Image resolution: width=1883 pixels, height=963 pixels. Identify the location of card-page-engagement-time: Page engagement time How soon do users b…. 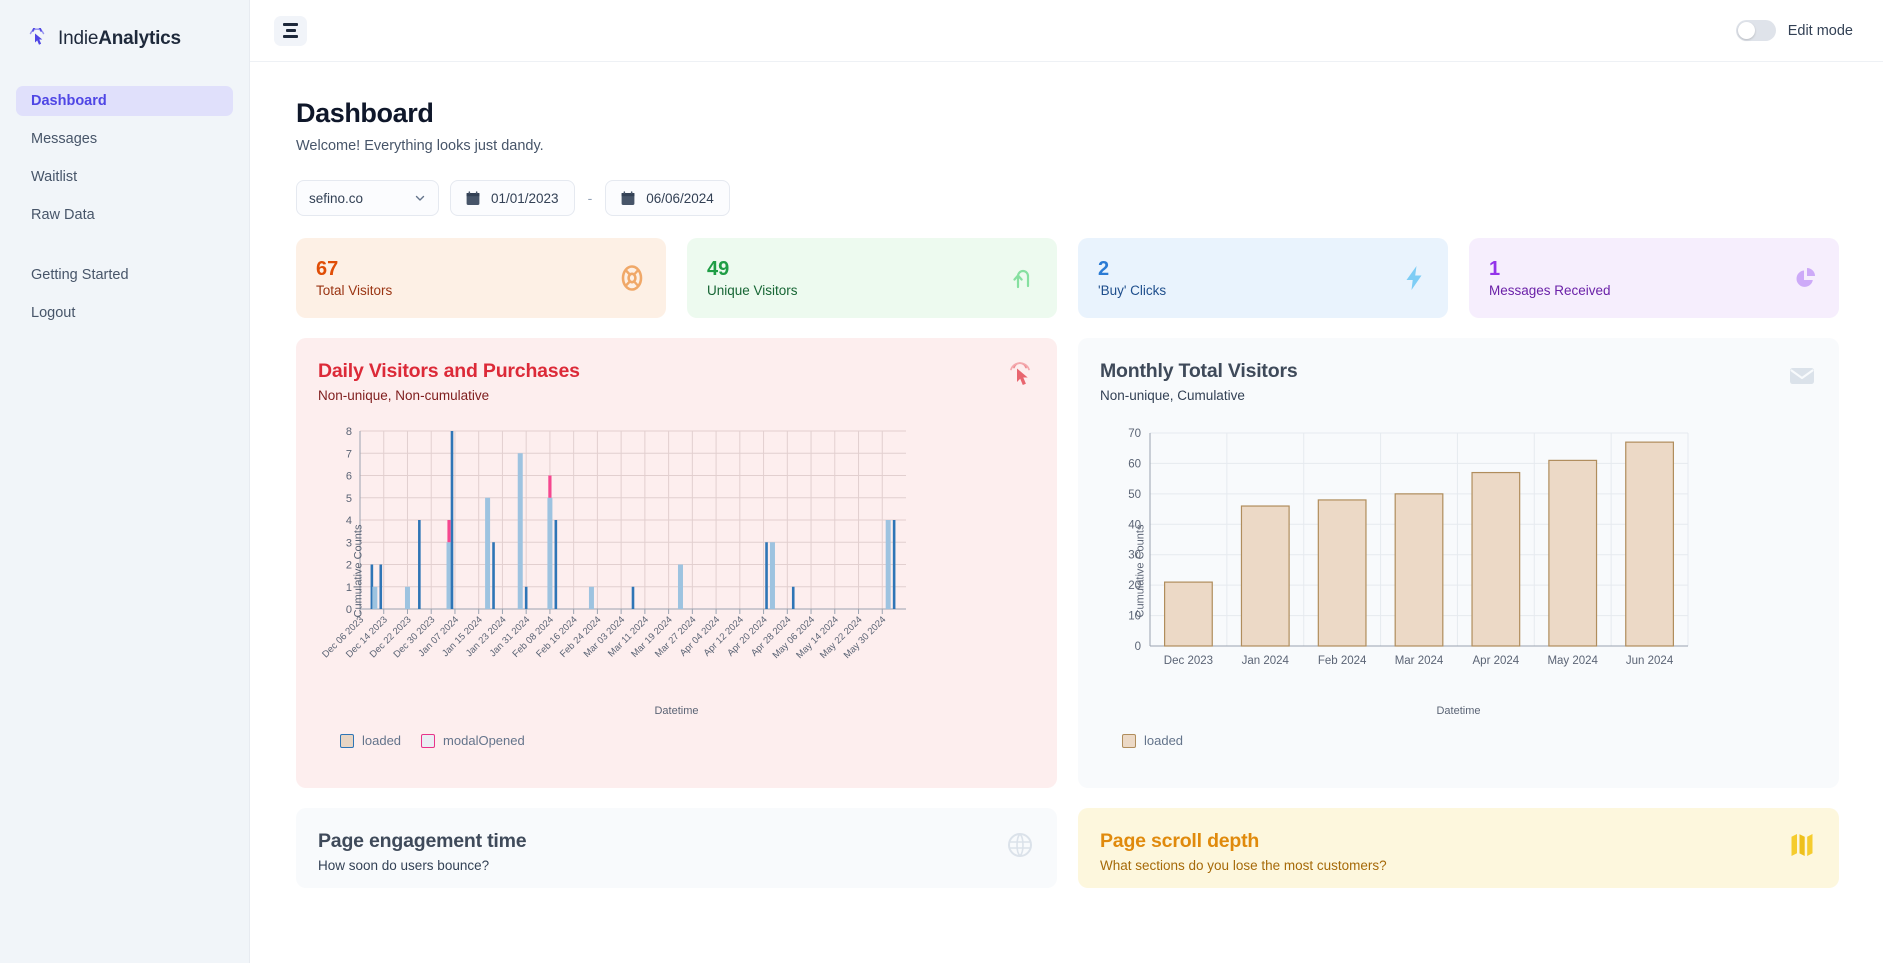
(676, 848).